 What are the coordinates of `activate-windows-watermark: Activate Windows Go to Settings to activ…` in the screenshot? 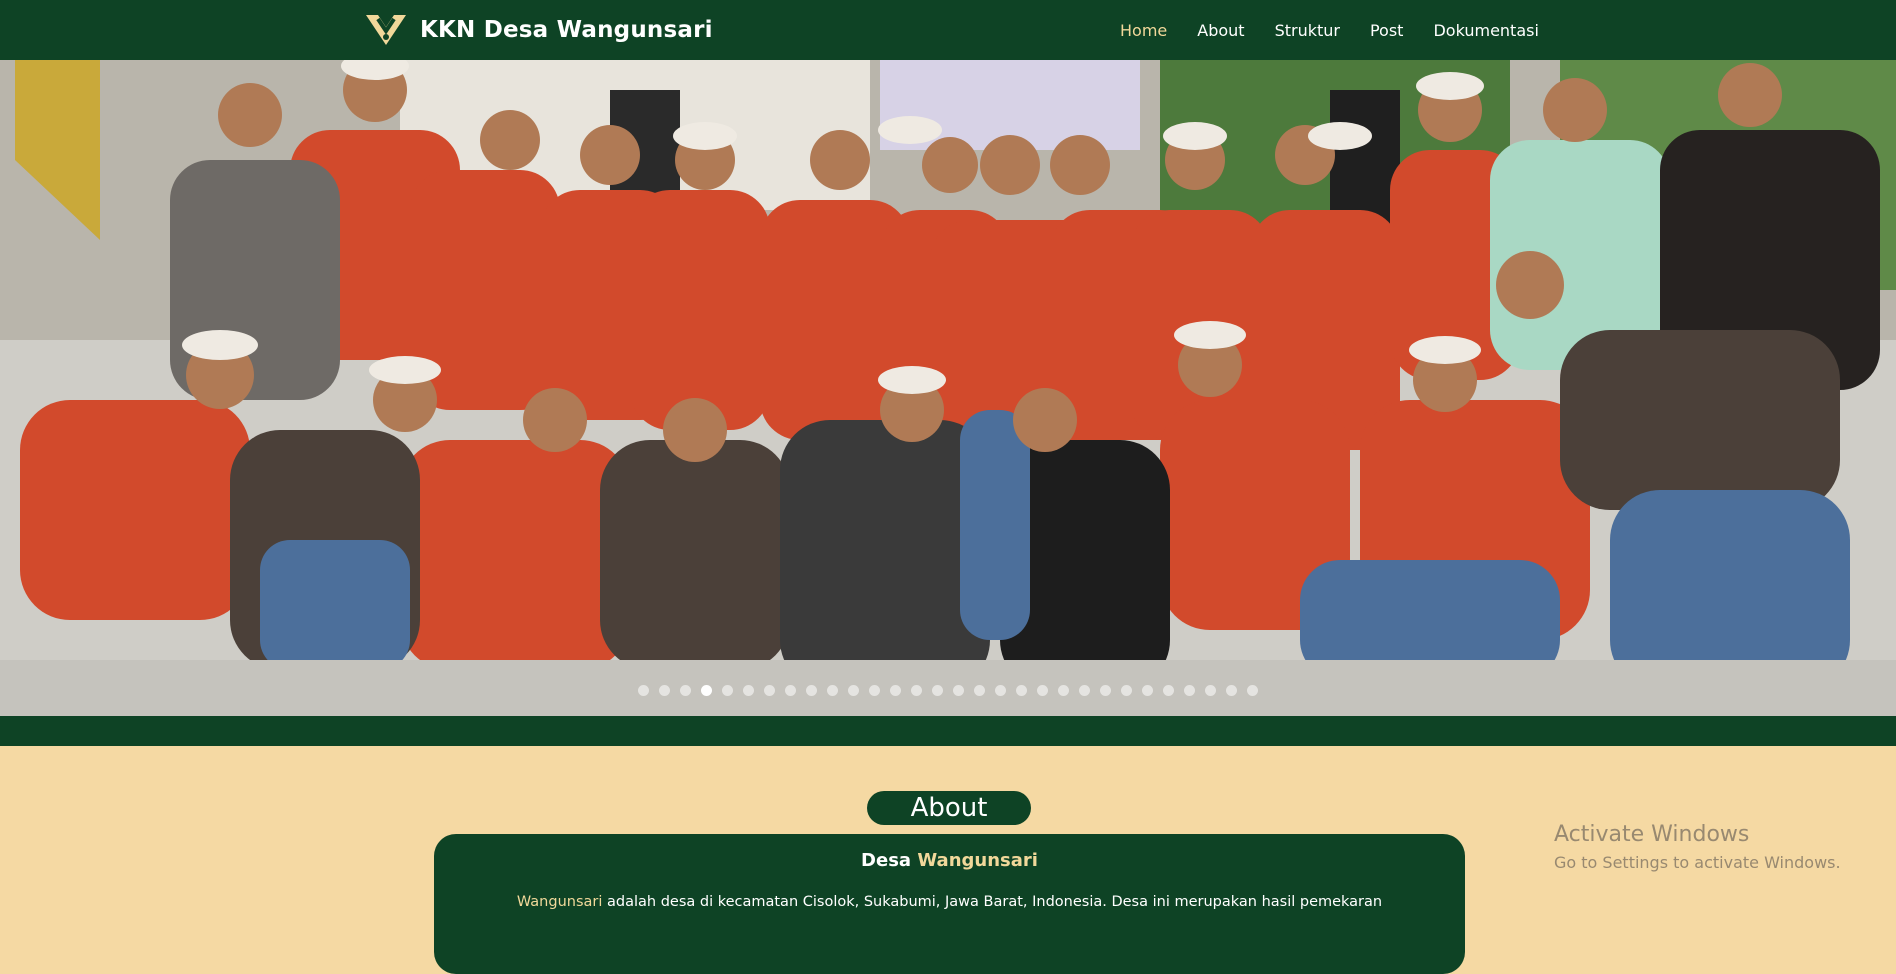 It's located at (1697, 847).